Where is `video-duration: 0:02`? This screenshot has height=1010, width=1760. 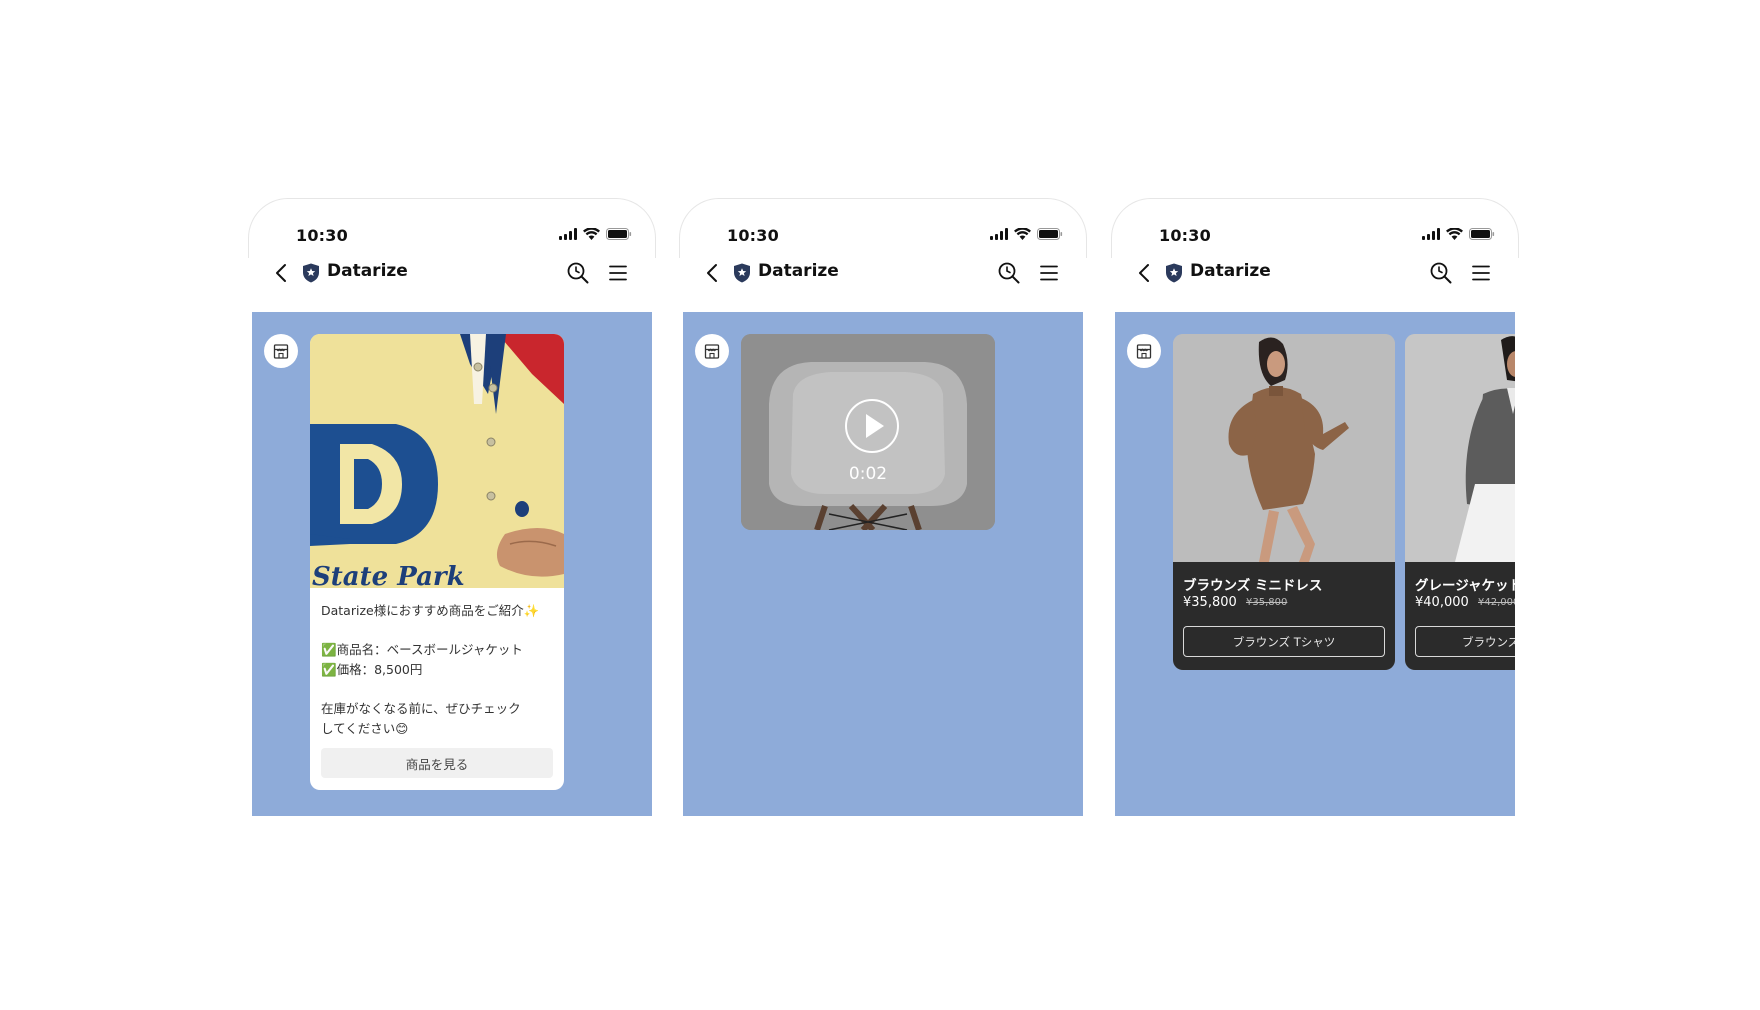
video-duration: 0:02 is located at coordinates (868, 474).